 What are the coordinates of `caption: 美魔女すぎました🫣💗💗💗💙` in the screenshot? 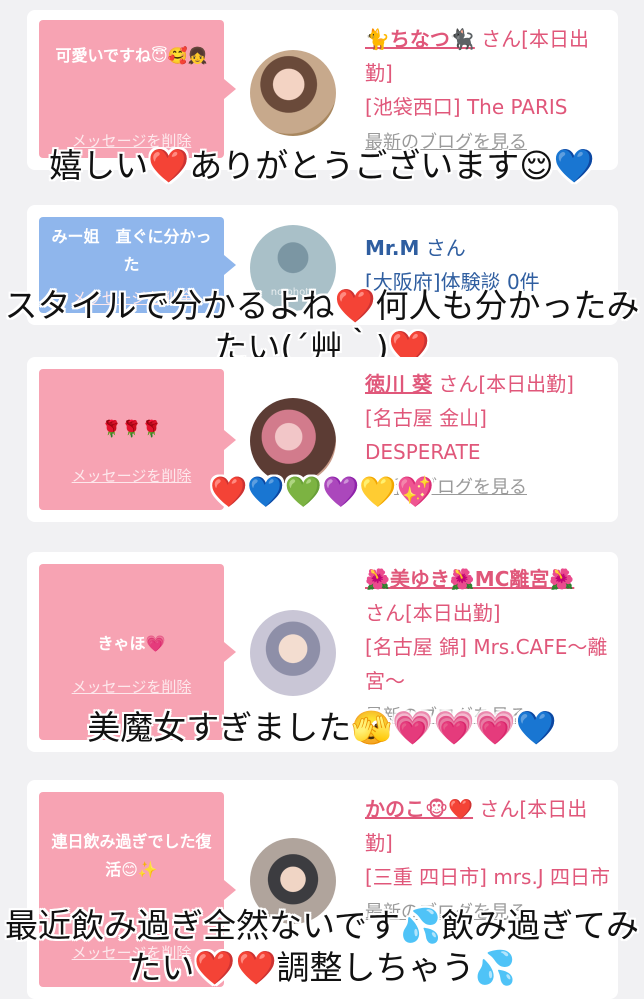 It's located at (322, 727).